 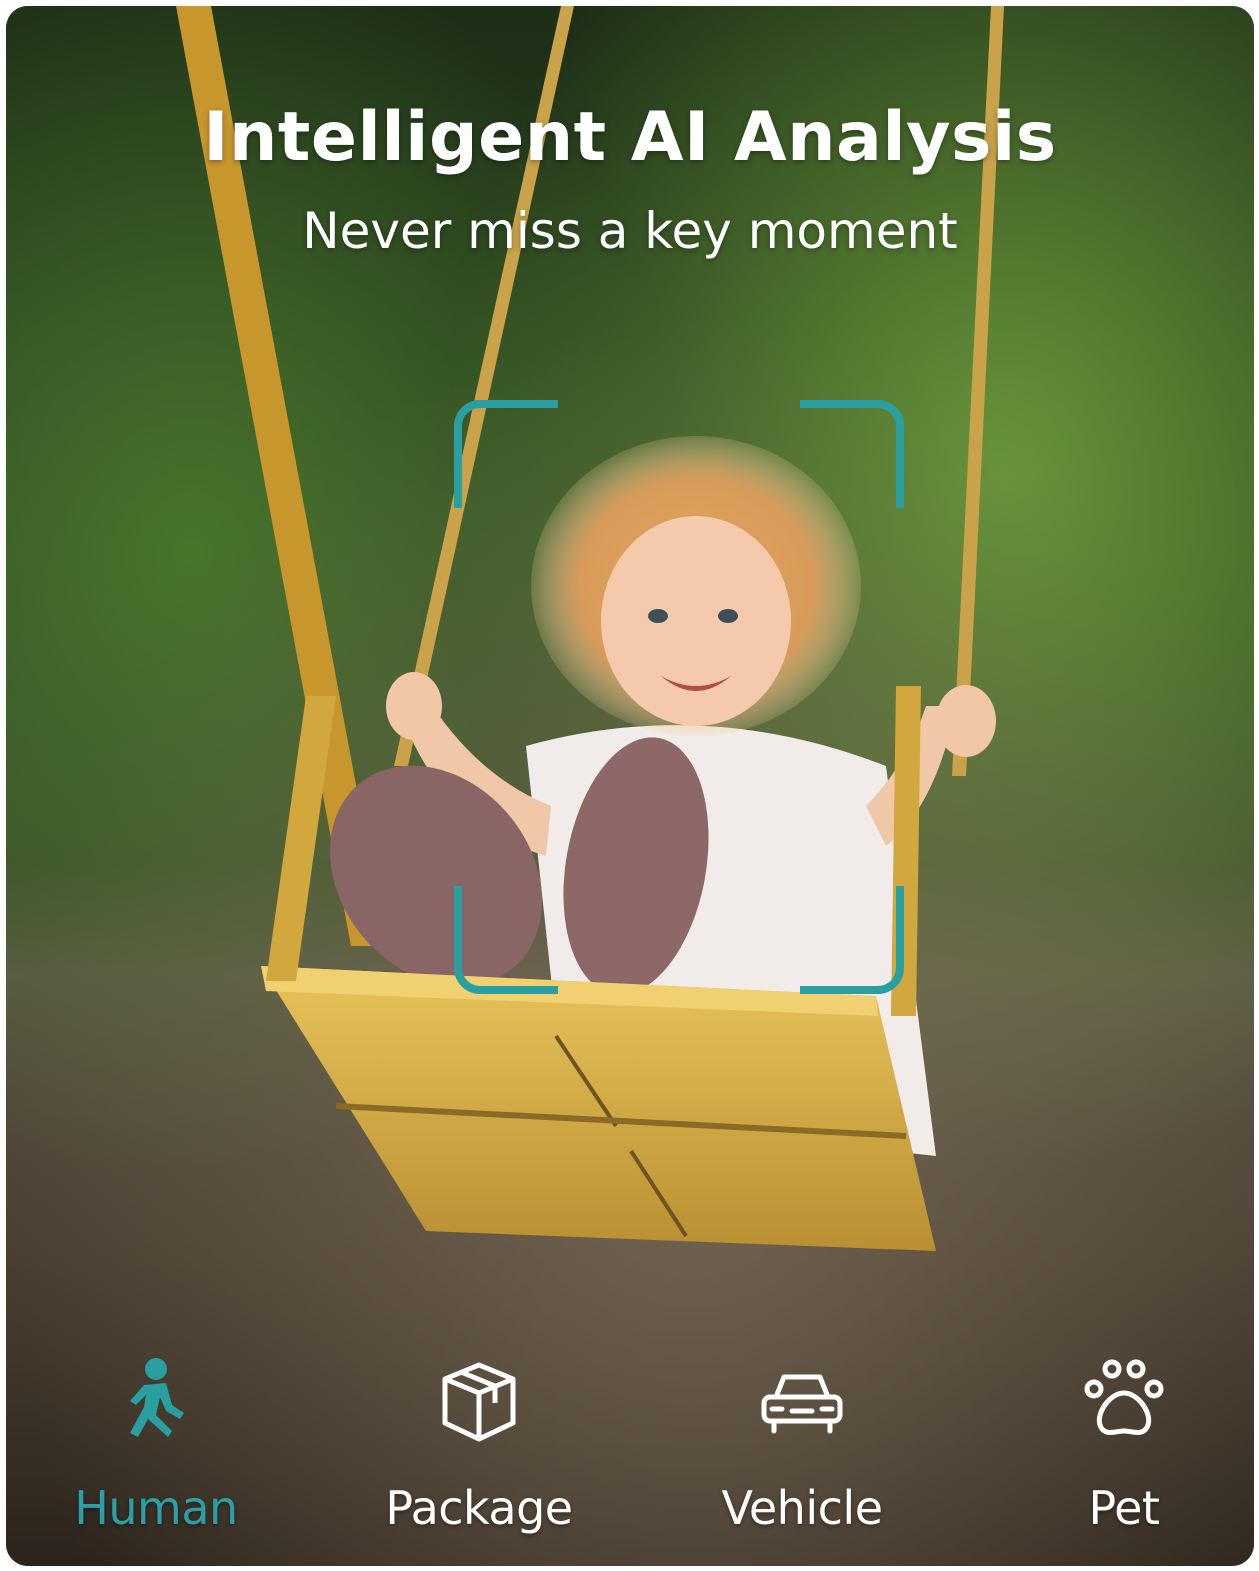 I want to click on detection-types: Human Package Vehicle Pet, so click(x=630, y=1436).